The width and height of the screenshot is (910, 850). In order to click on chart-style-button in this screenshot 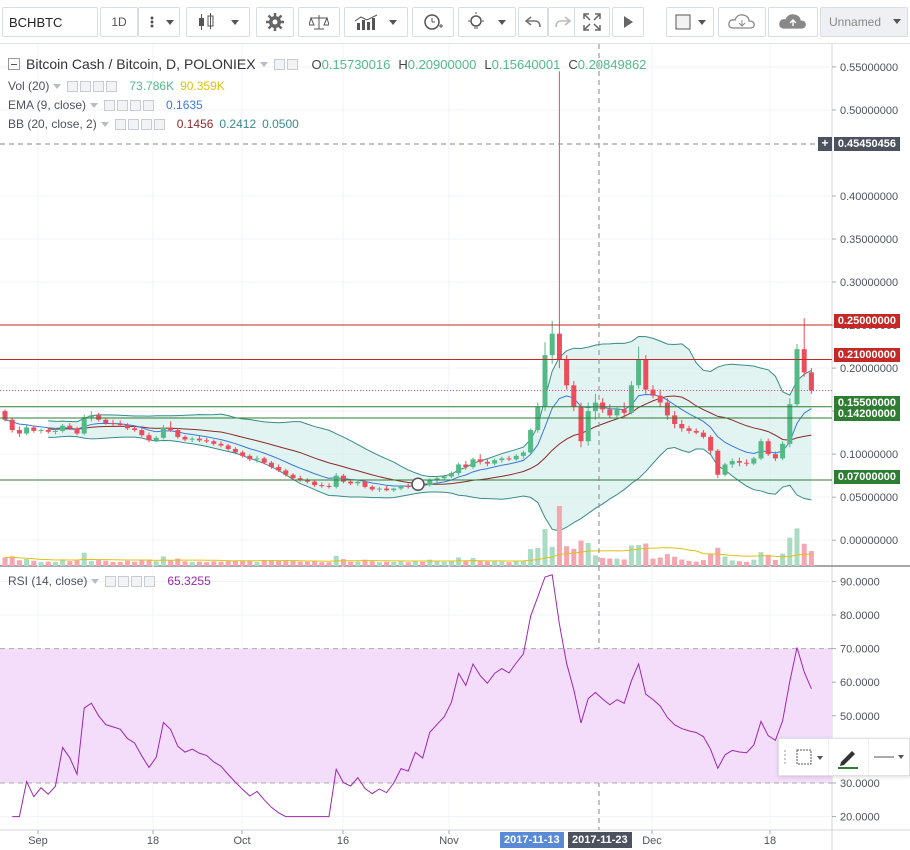, I will do `click(218, 22)`.